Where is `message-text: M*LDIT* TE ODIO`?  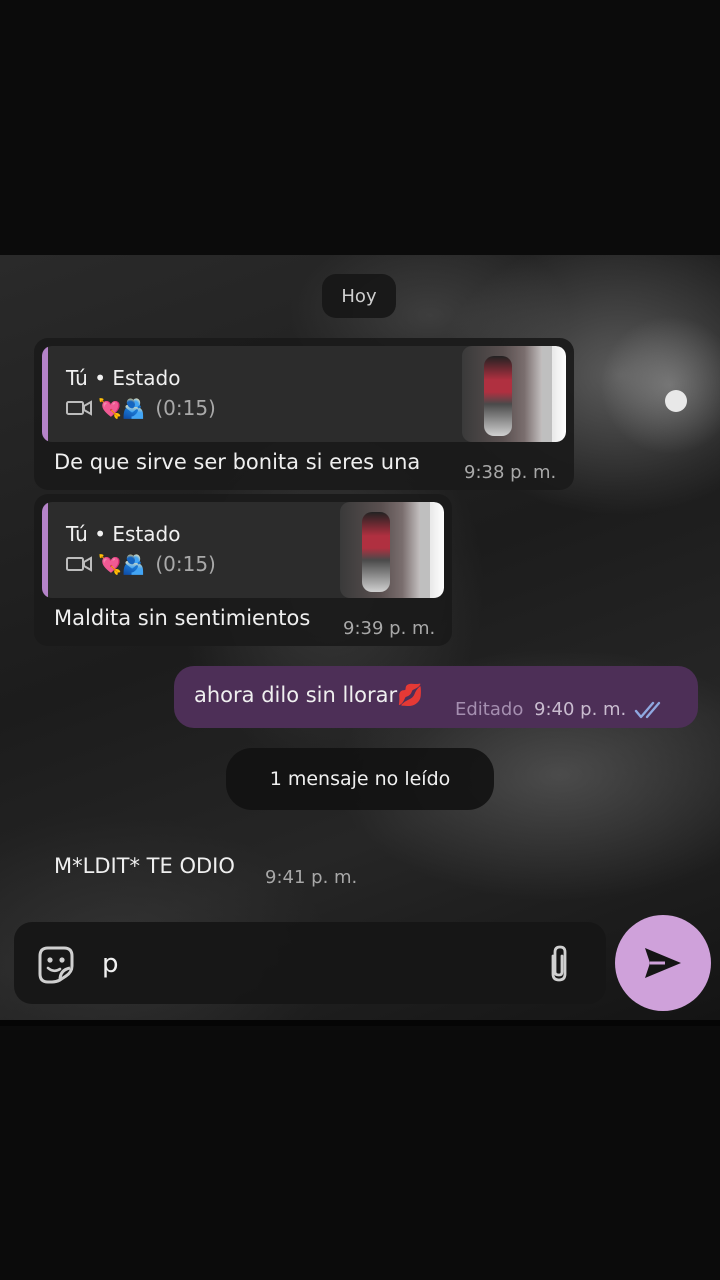 message-text: M*LDIT* TE ODIO is located at coordinates (144, 866).